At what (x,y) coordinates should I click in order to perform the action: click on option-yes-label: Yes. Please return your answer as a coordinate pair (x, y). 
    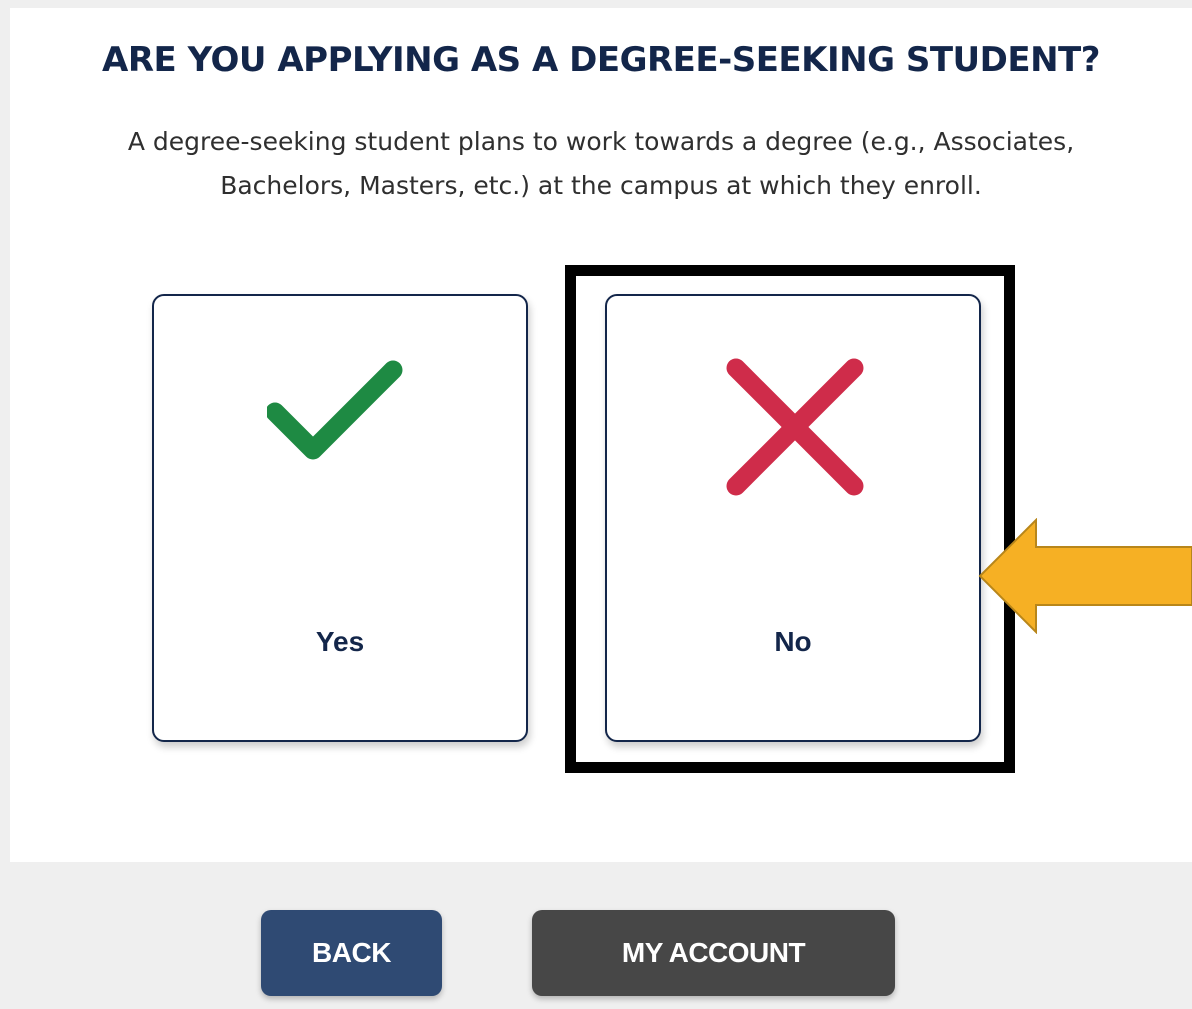
    Looking at the image, I should click on (340, 641).